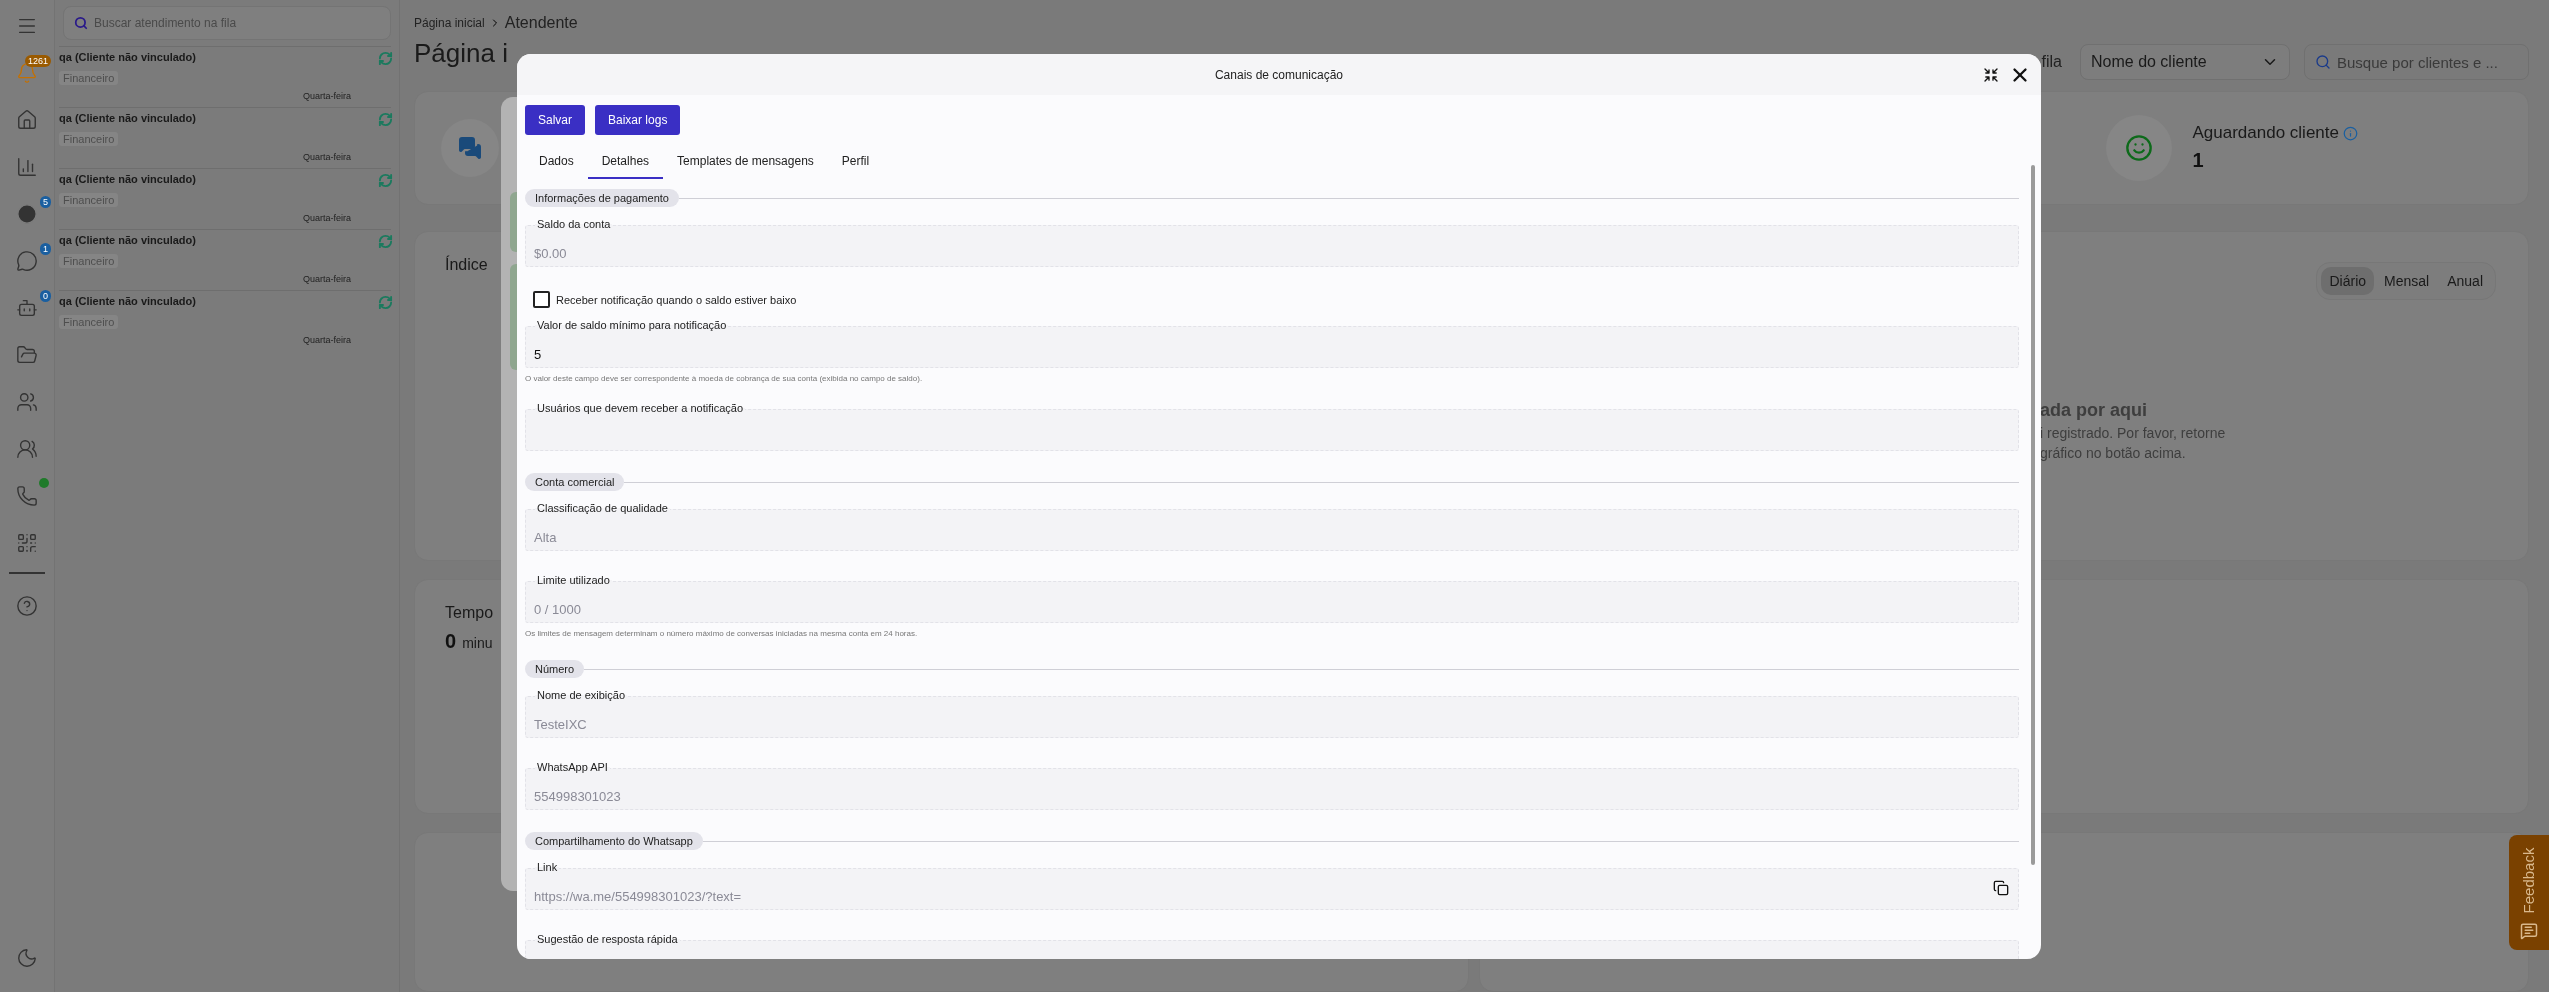  Describe the element at coordinates (556, 162) in the screenshot. I see `tab: Dados` at that location.